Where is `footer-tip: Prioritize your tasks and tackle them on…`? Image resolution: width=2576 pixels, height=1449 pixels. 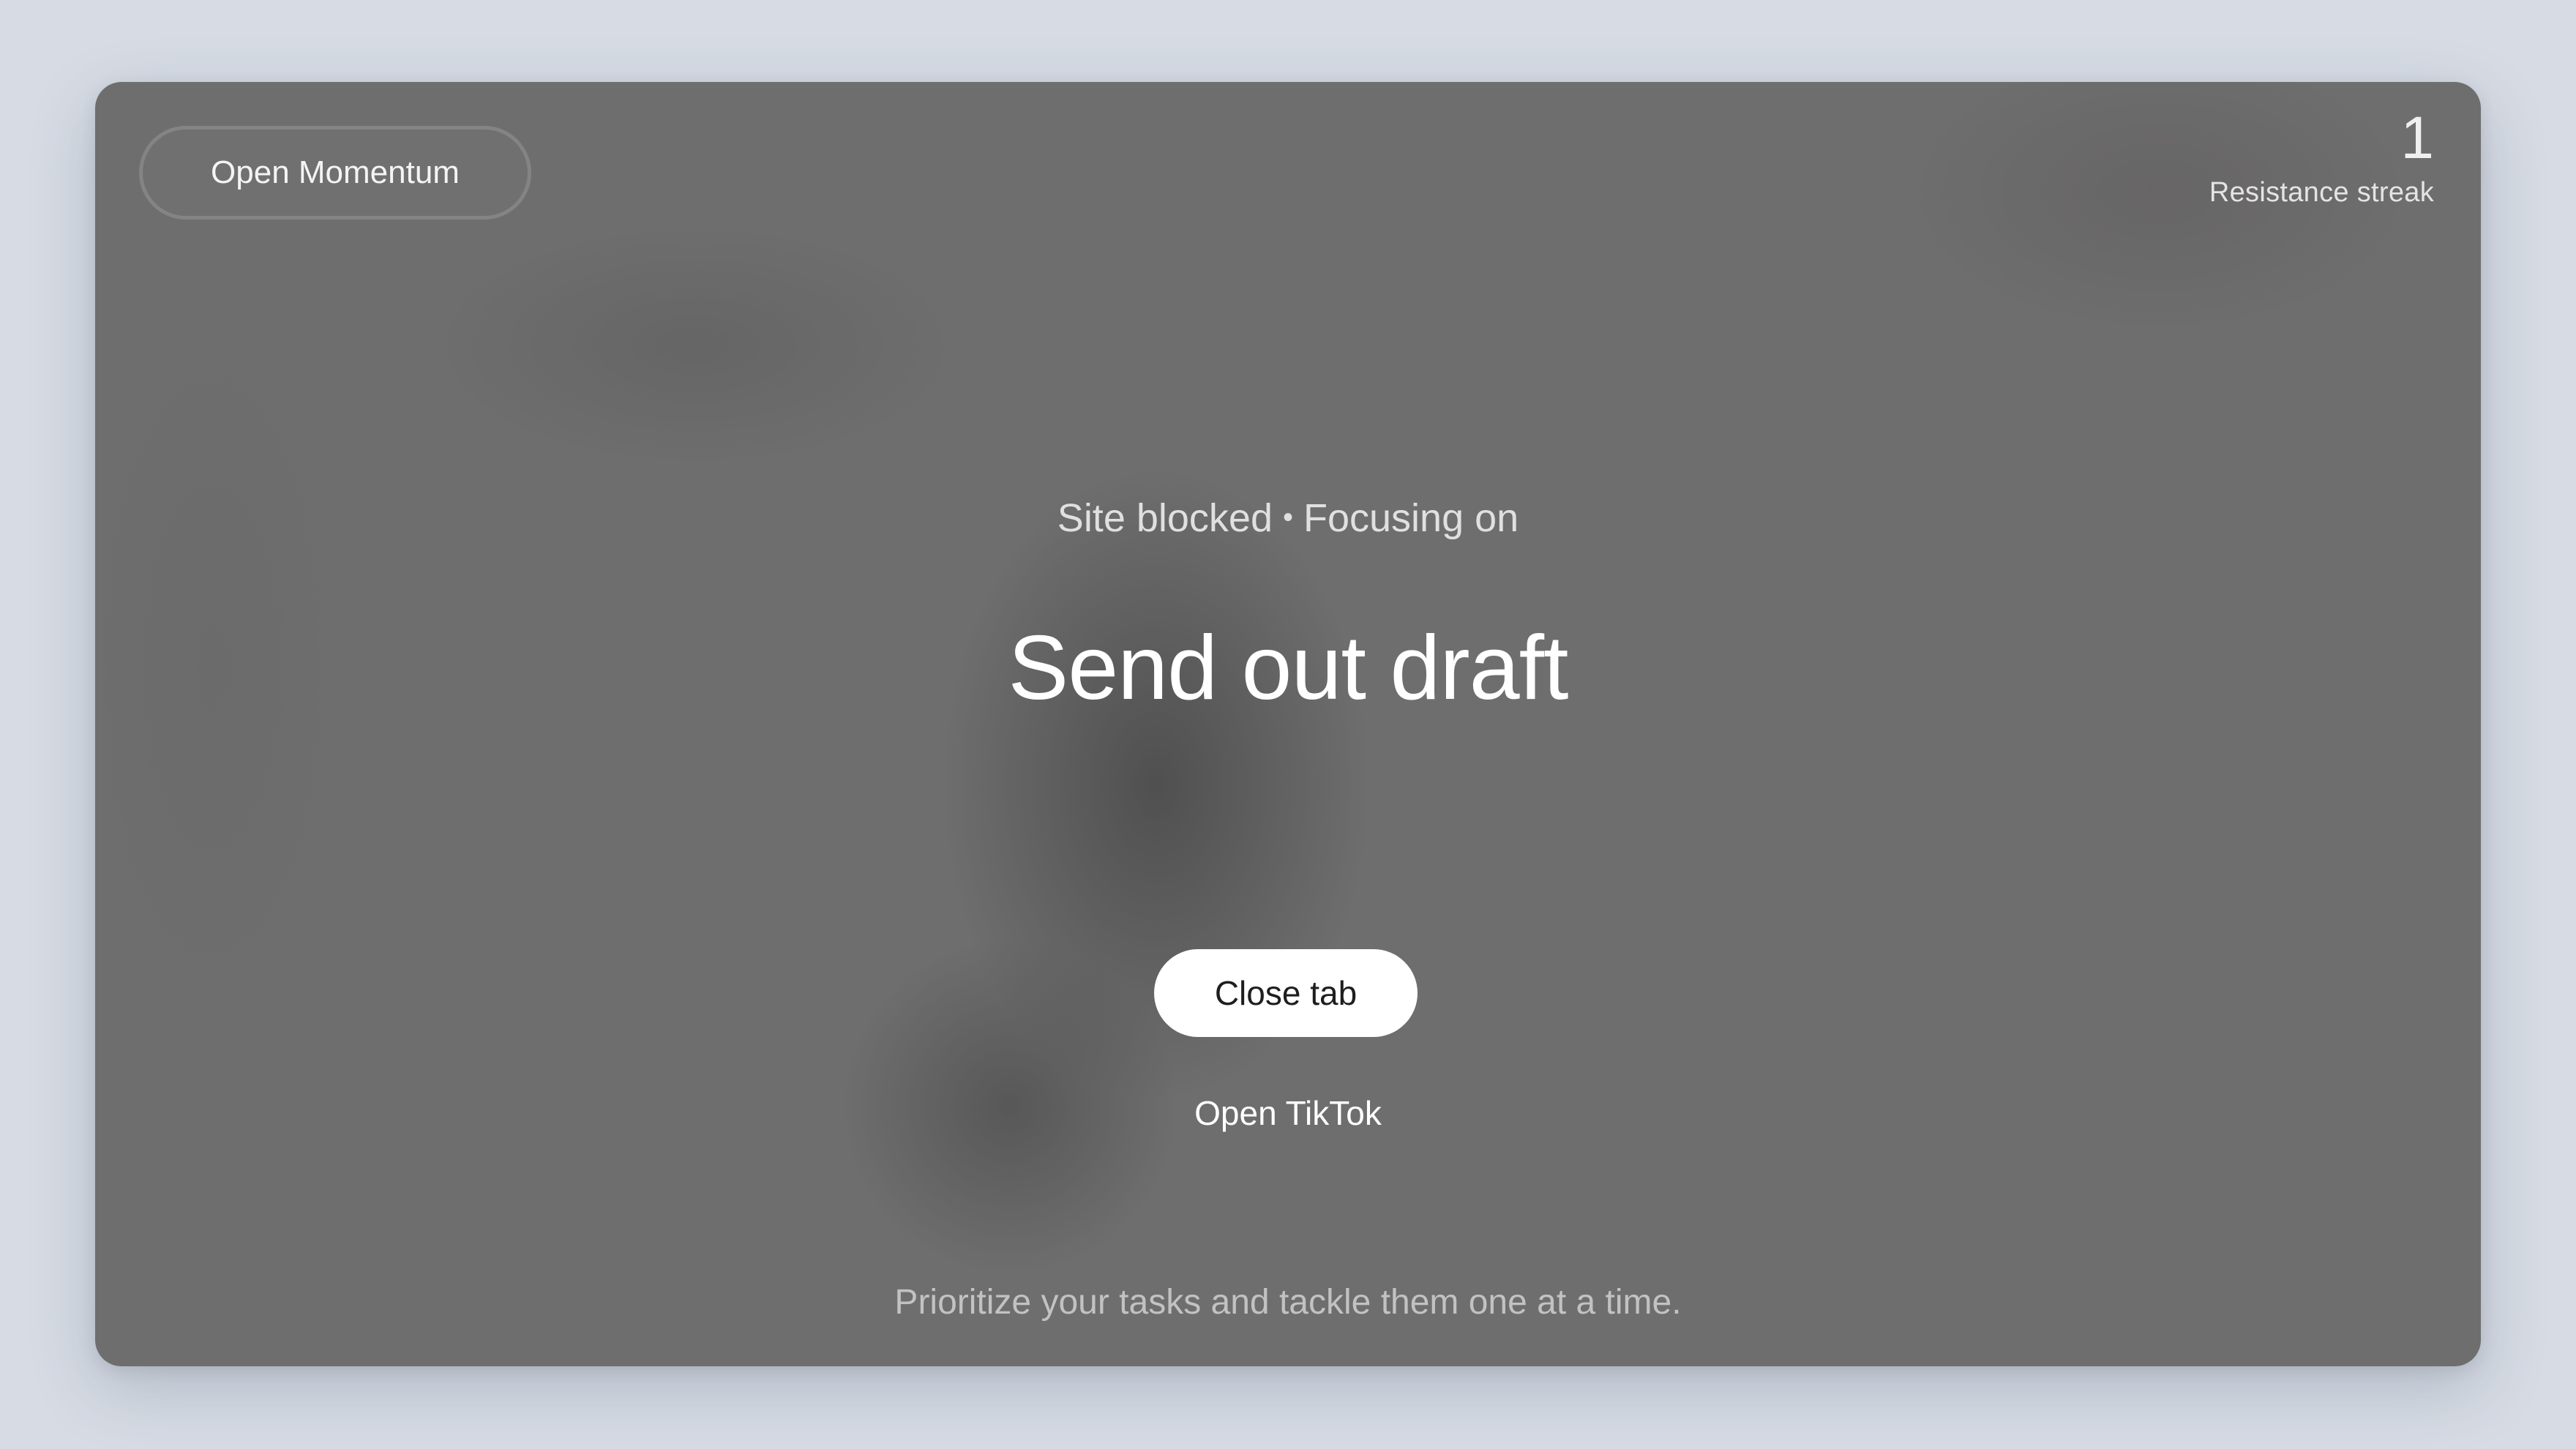
footer-tip: Prioritize your tasks and tackle them on… is located at coordinates (1288, 1302).